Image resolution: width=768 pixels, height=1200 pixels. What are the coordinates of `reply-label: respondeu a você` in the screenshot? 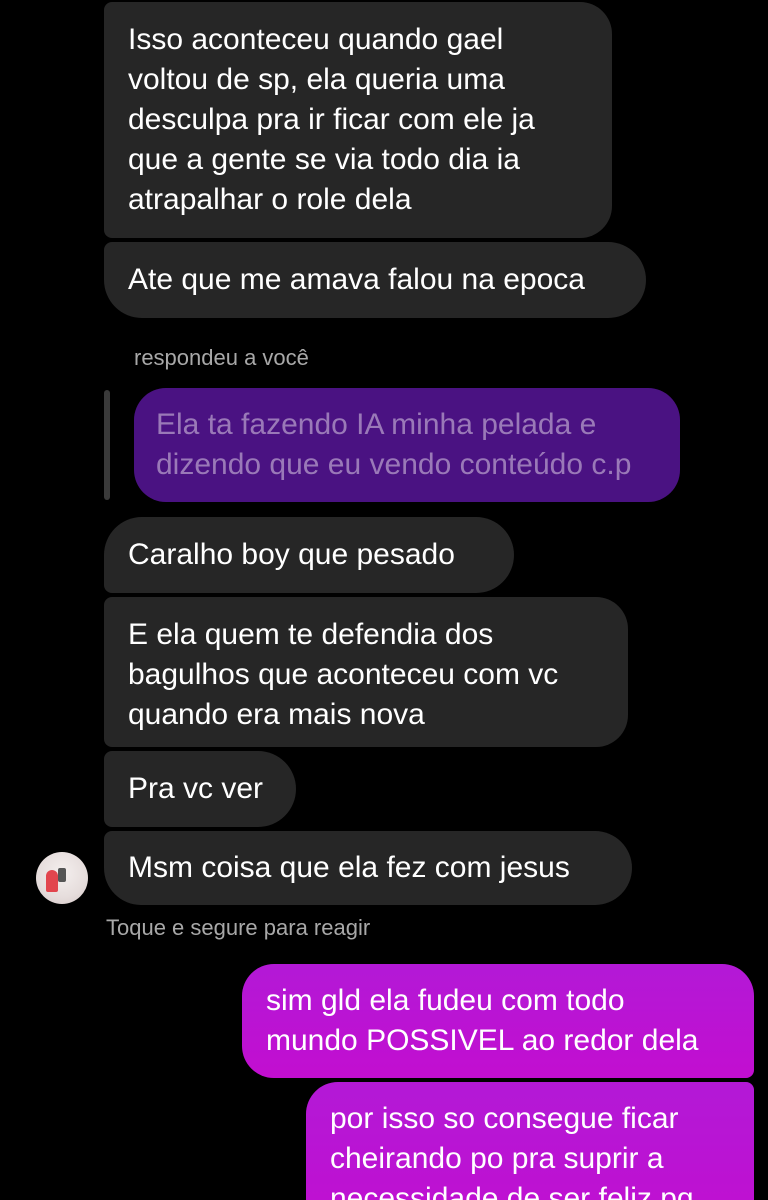 It's located at (221, 357).